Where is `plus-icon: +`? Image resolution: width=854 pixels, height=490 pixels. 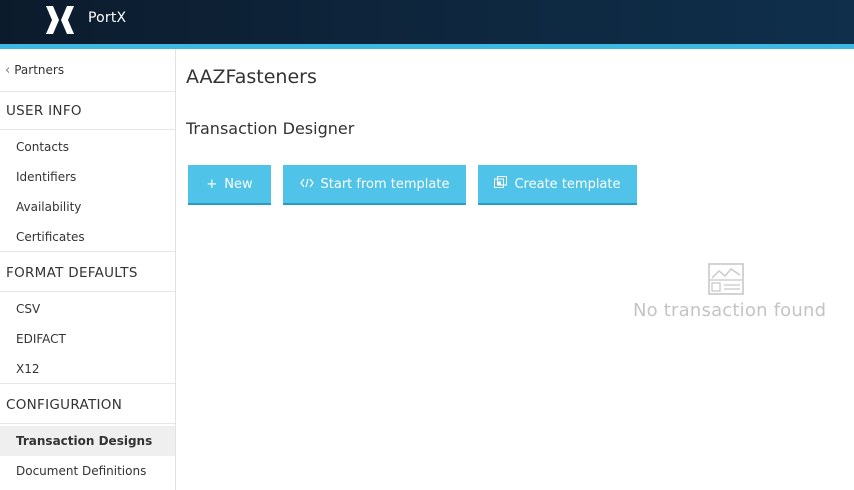 plus-icon: + is located at coordinates (212, 184).